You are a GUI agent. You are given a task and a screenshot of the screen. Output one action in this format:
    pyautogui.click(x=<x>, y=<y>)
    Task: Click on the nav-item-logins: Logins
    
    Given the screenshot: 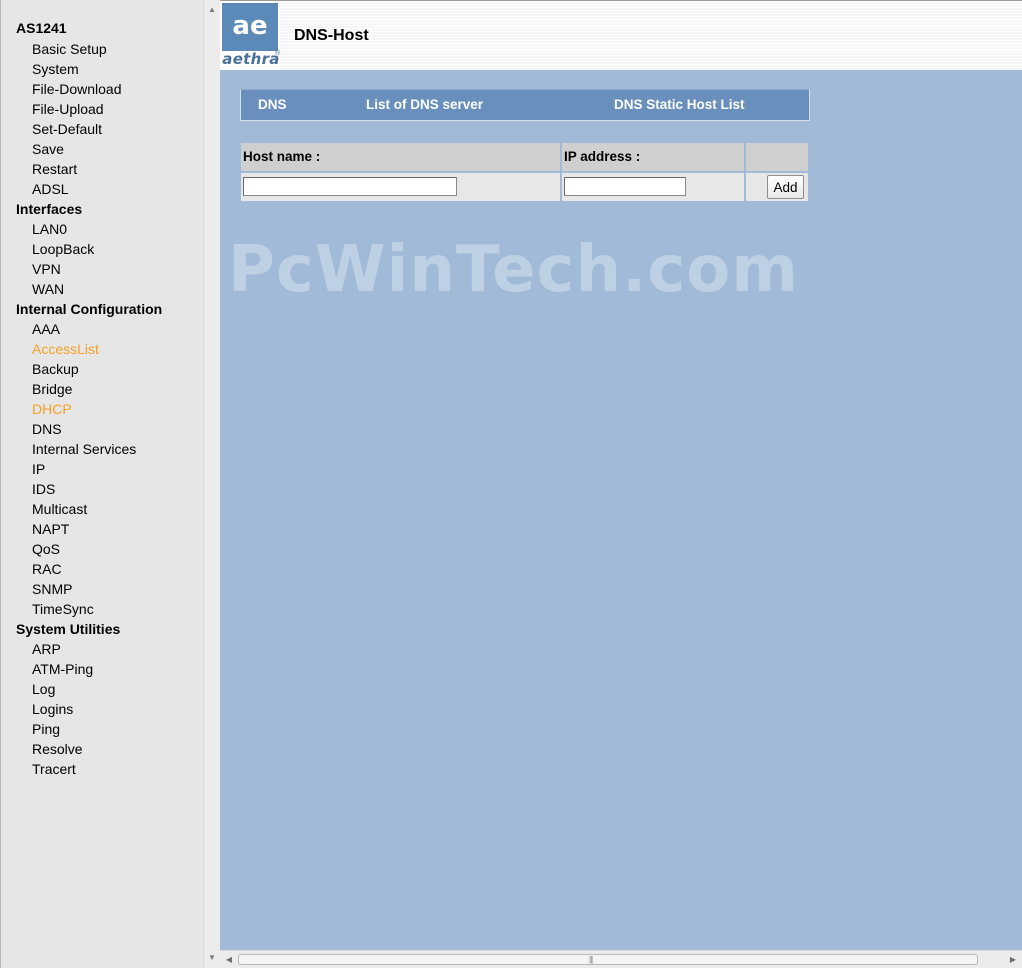 What is the action you would take?
    pyautogui.click(x=101, y=709)
    